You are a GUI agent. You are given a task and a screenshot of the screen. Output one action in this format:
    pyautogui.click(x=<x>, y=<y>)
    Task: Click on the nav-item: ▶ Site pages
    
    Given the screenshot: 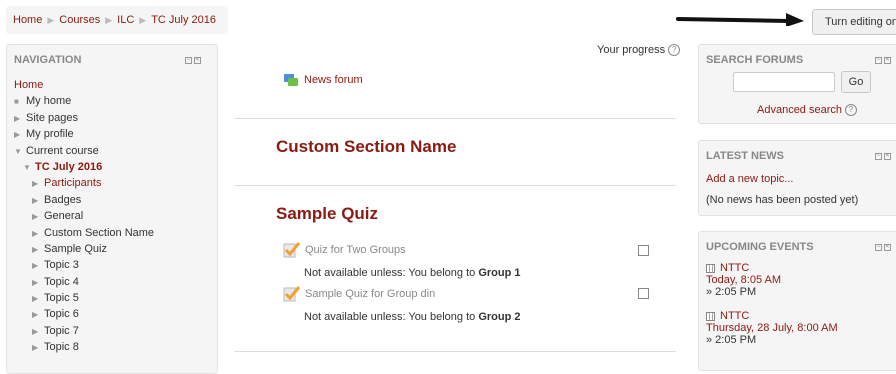 What is the action you would take?
    pyautogui.click(x=84, y=118)
    